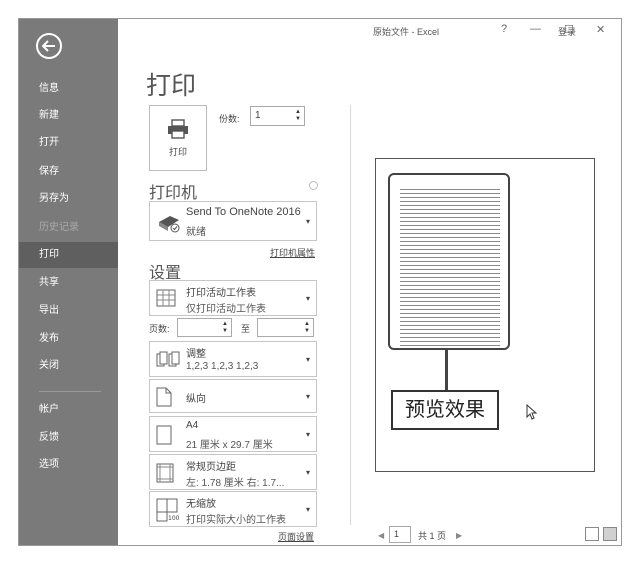 Image resolution: width=640 pixels, height=561 pixels. Describe the element at coordinates (233, 396) in the screenshot. I see `orientation-dropdown: 纵向 ▾` at that location.